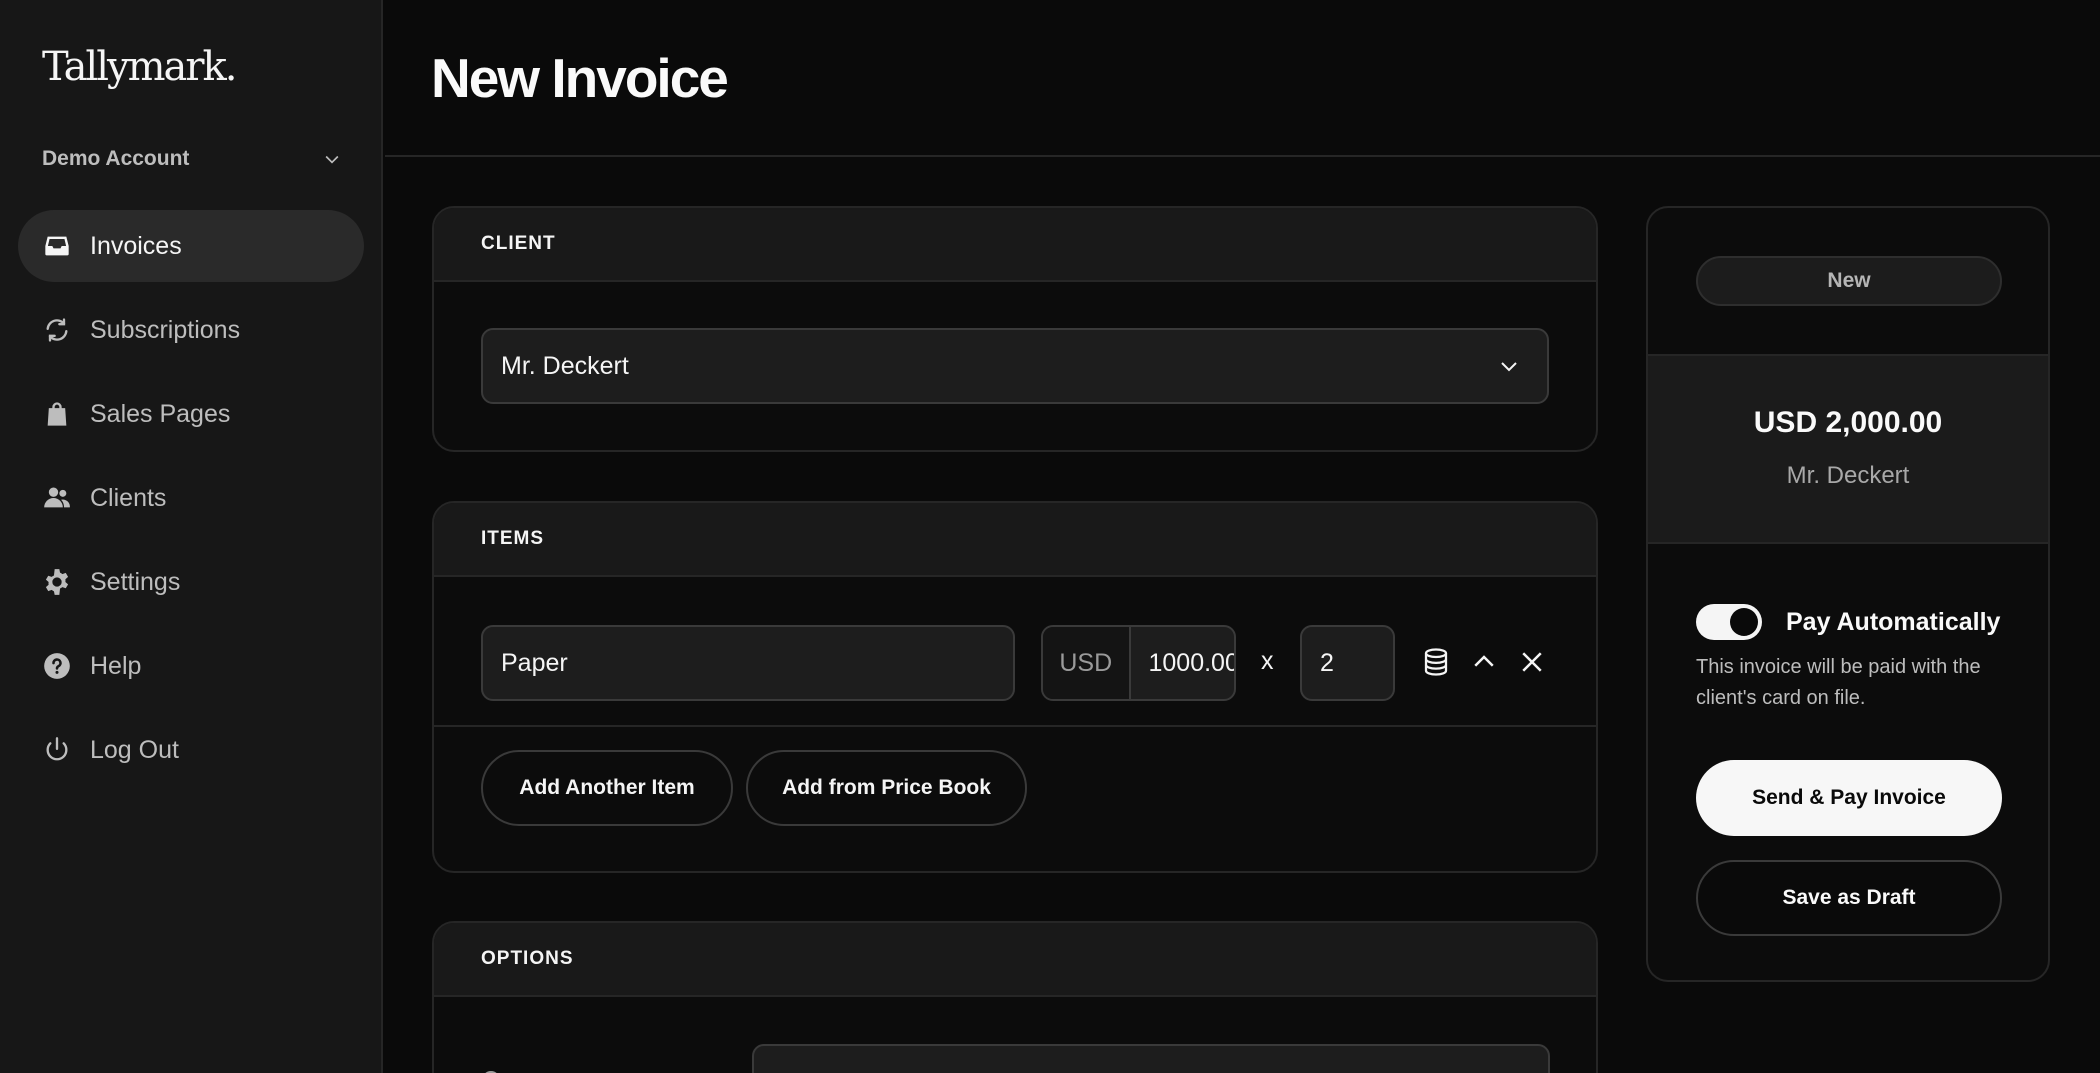 This screenshot has height=1073, width=2100. I want to click on item-quantity-input: 2, so click(1347, 663).